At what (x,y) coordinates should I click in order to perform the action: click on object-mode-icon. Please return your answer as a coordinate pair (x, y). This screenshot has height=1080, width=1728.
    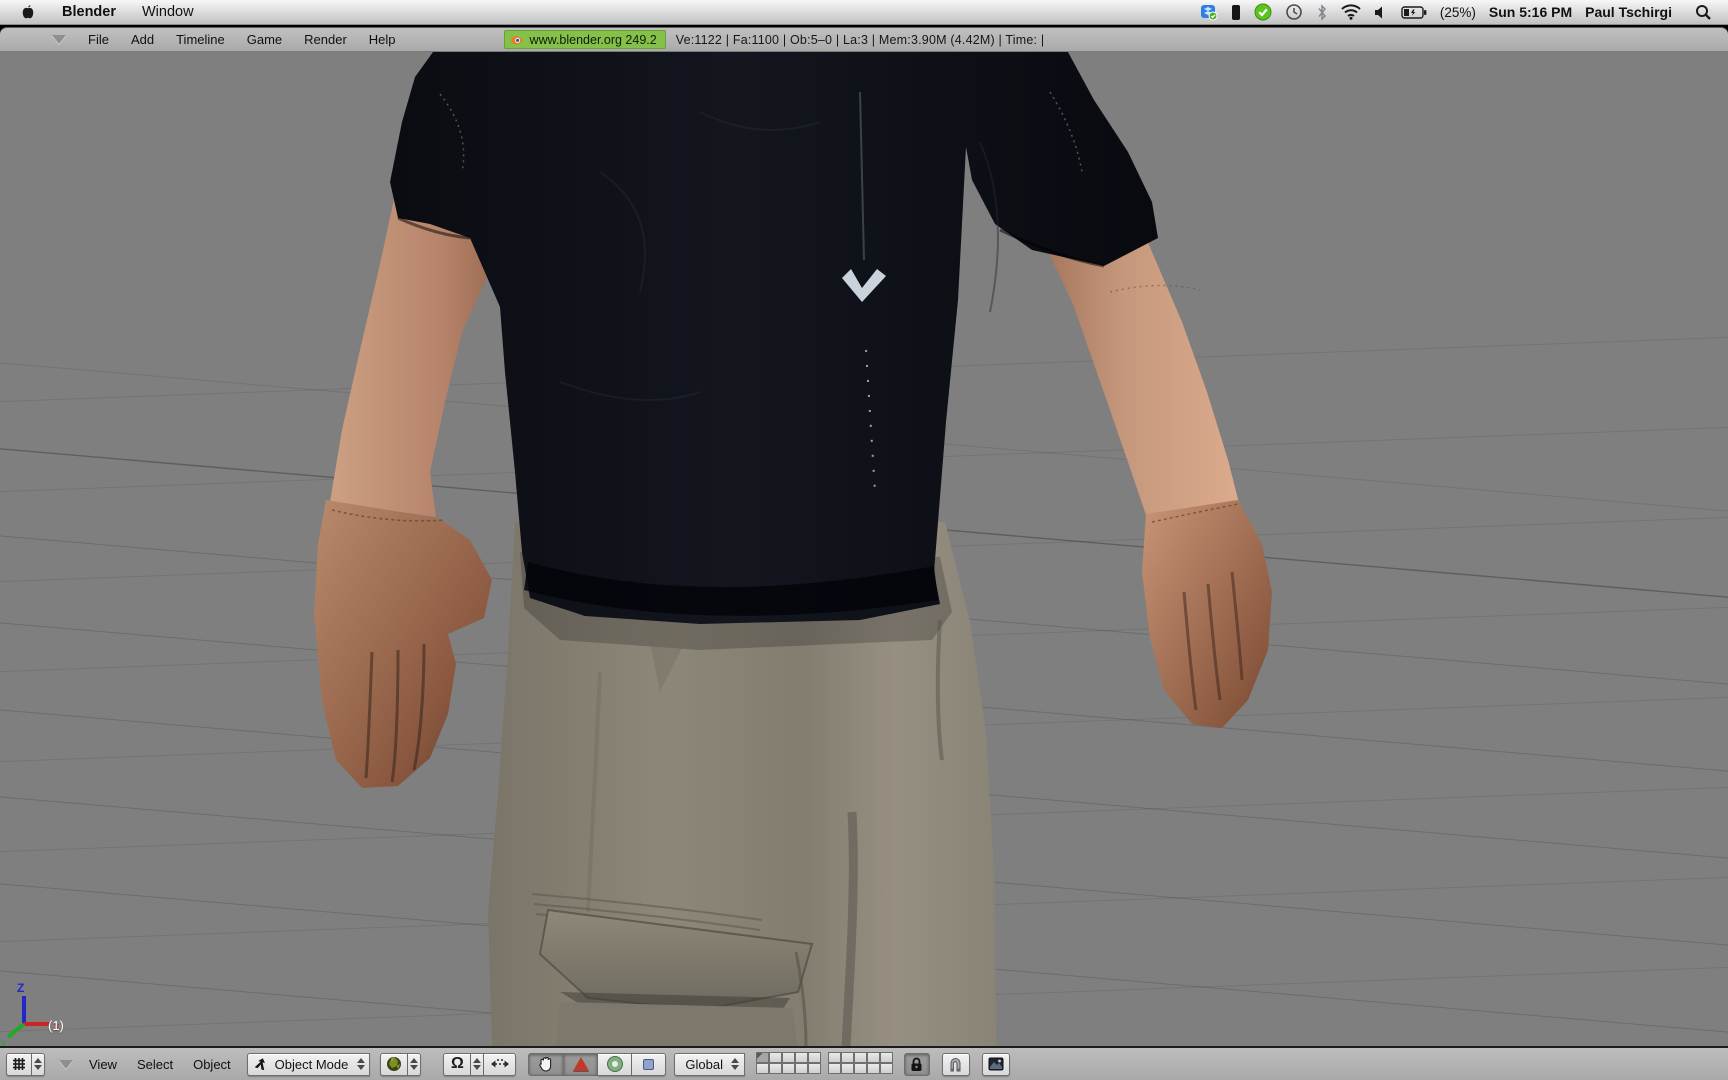
    Looking at the image, I should click on (261, 1064).